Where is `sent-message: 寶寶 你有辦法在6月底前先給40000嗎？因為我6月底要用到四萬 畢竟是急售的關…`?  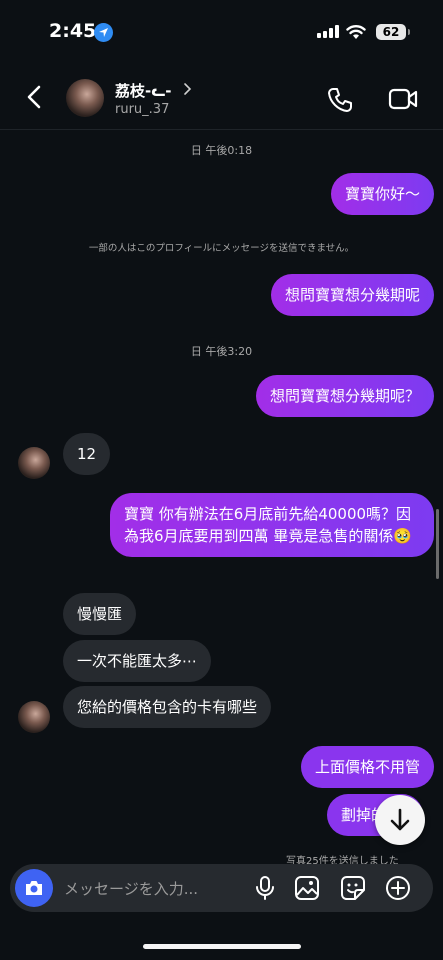
sent-message: 寶寶 你有辦法在6月底前先給40000嗎？因為我6月底要用到四萬 畢竟是急售的關… is located at coordinates (272, 525).